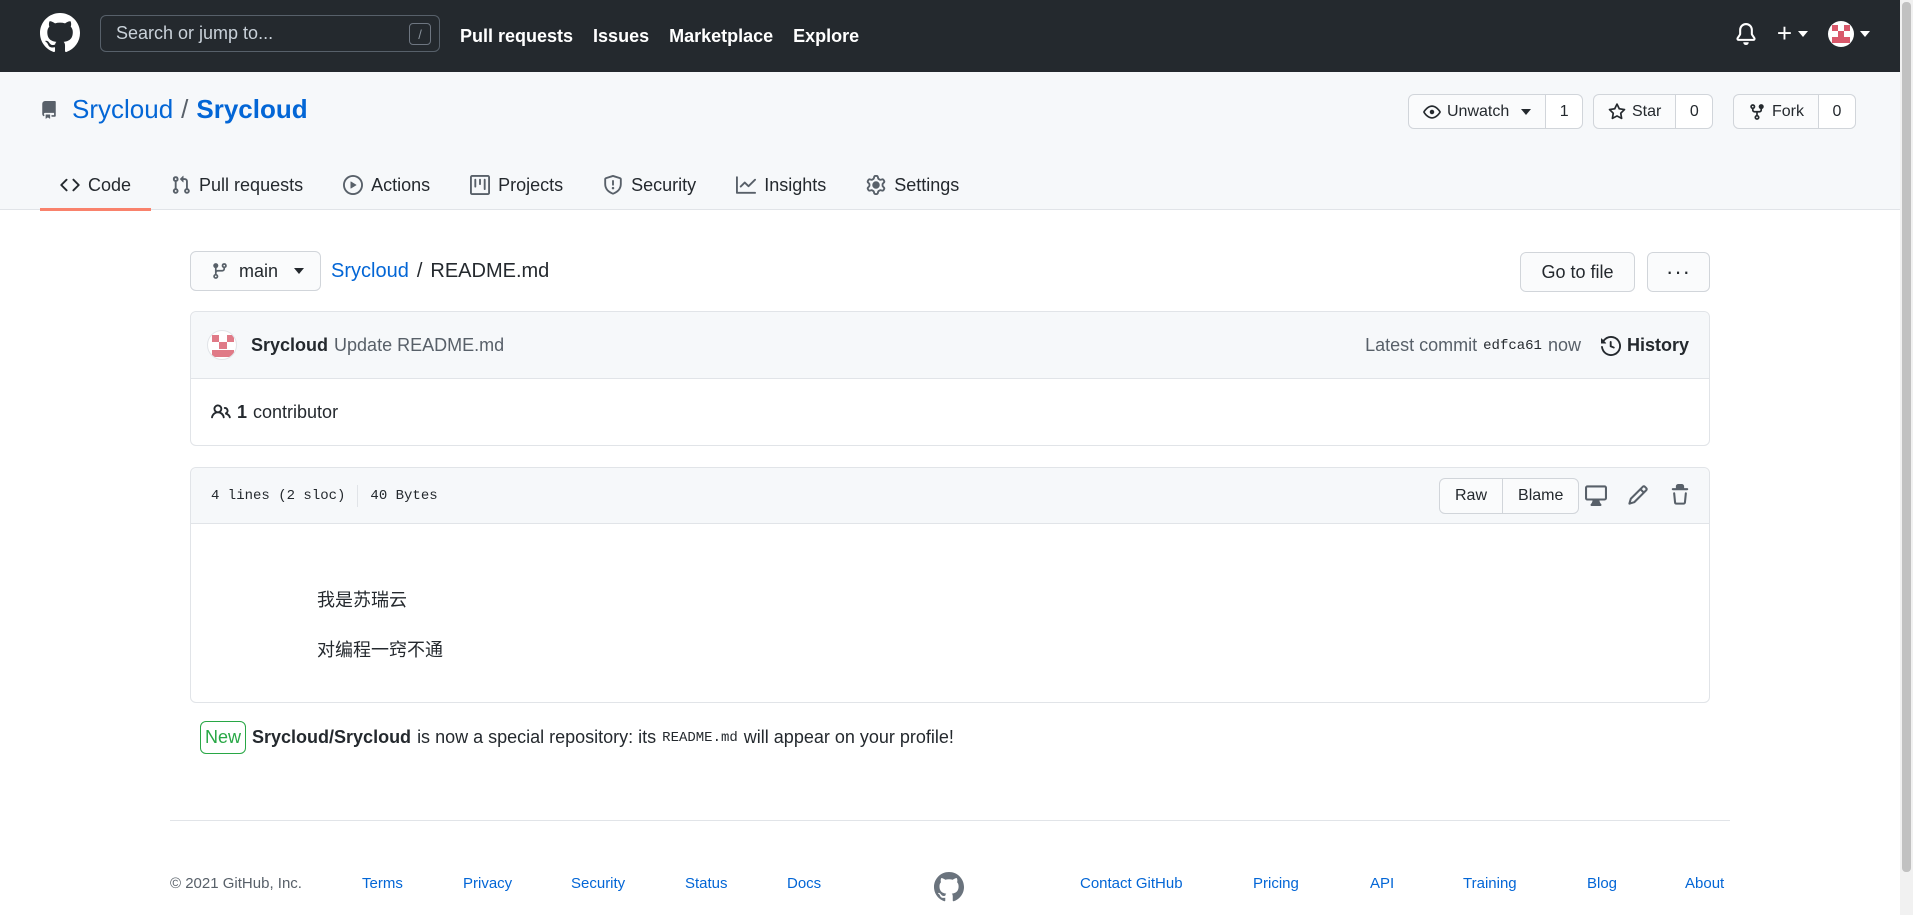  I want to click on raw-button: Raw, so click(1472, 496).